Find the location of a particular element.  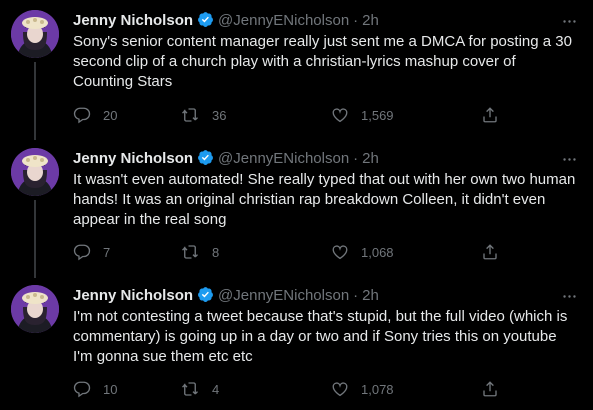

retweet-count: 36 is located at coordinates (219, 115).